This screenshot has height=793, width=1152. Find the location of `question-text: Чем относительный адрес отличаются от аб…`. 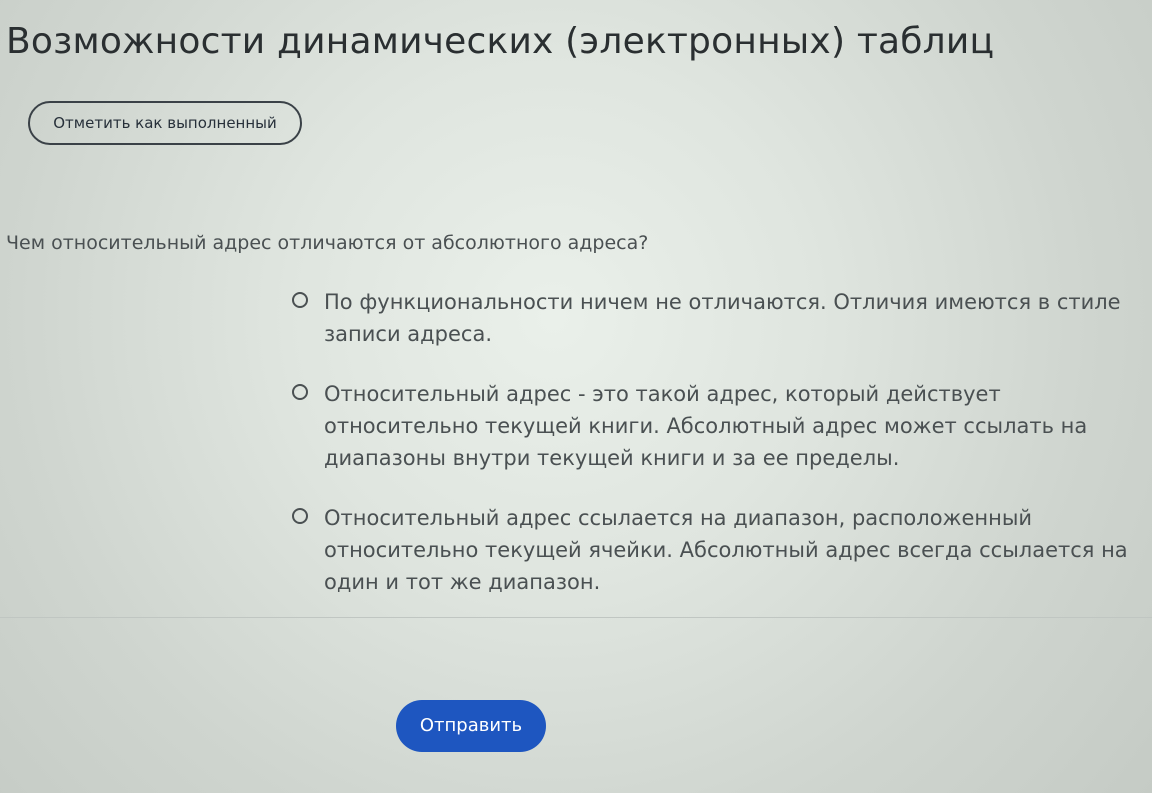

question-text: Чем относительный адрес отличаются от аб… is located at coordinates (327, 243).